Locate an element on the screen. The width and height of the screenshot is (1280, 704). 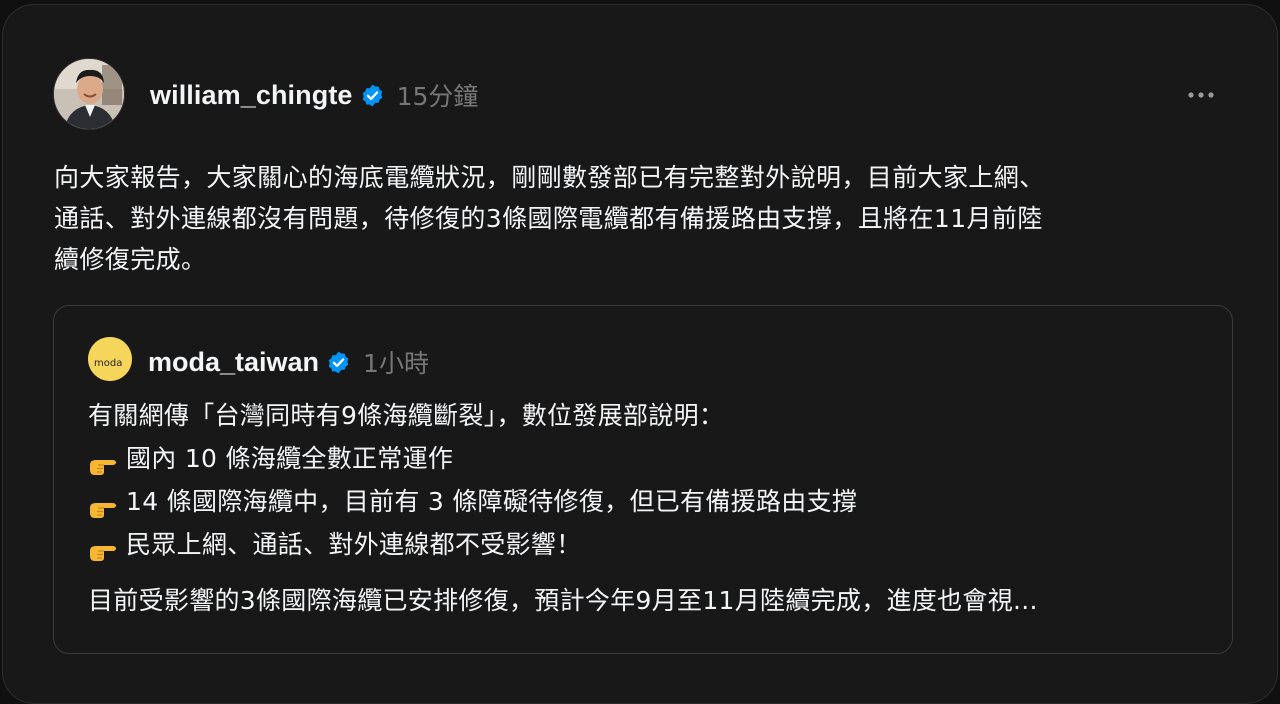
quoted-bullet-item: 民眾上網、通話、對外連線都不受影響！ is located at coordinates (648, 544).